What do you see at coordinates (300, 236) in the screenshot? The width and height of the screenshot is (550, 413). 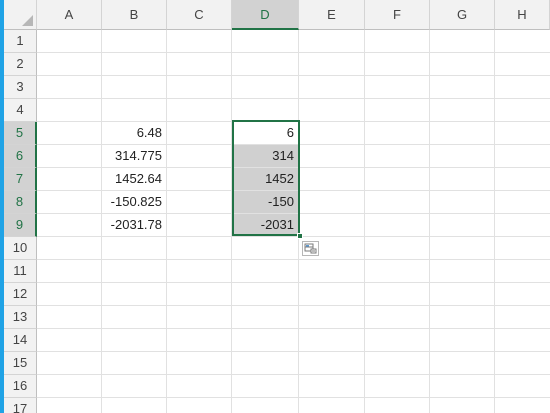 I see `fill-handle` at bounding box center [300, 236].